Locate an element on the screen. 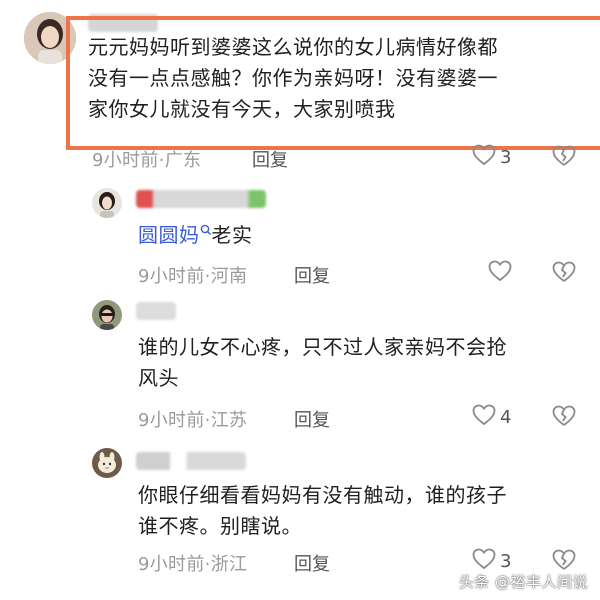 This screenshot has width=600, height=600. search-icon is located at coordinates (206, 235).